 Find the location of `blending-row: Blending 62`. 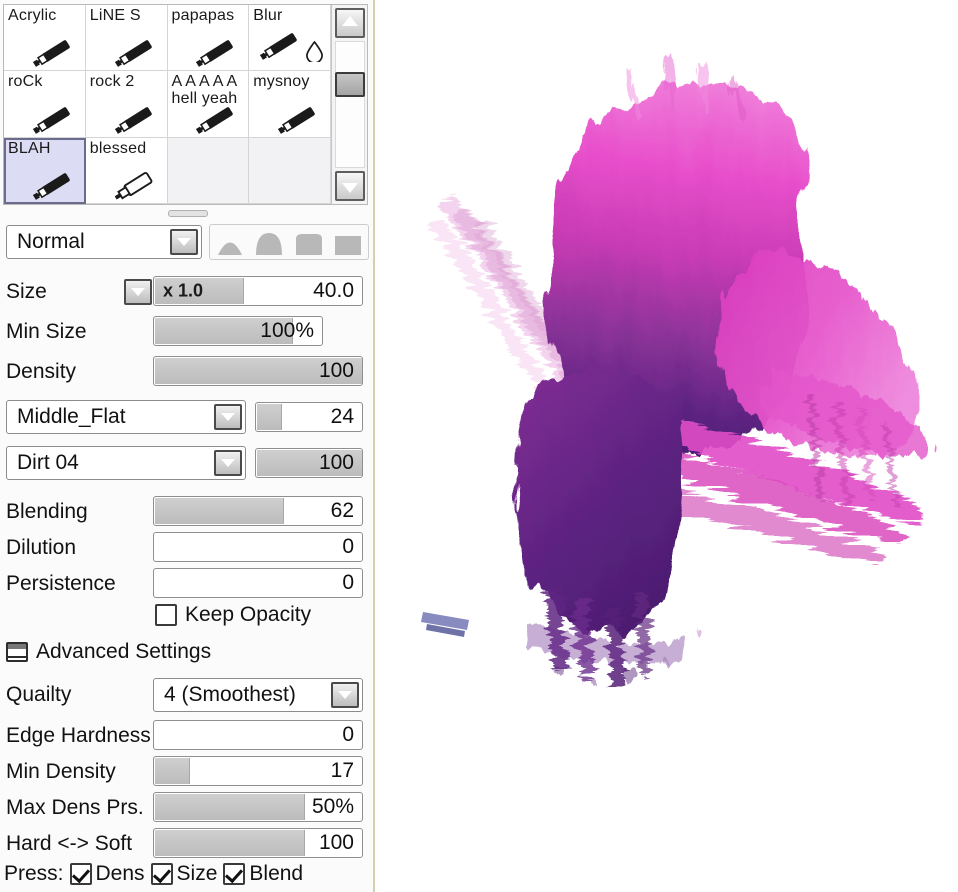

blending-row: Blending 62 is located at coordinates (186, 512).